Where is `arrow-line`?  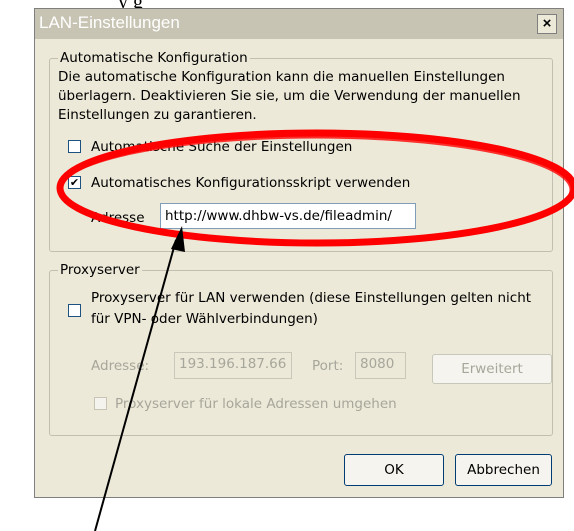 arrow-line is located at coordinates (135, 385).